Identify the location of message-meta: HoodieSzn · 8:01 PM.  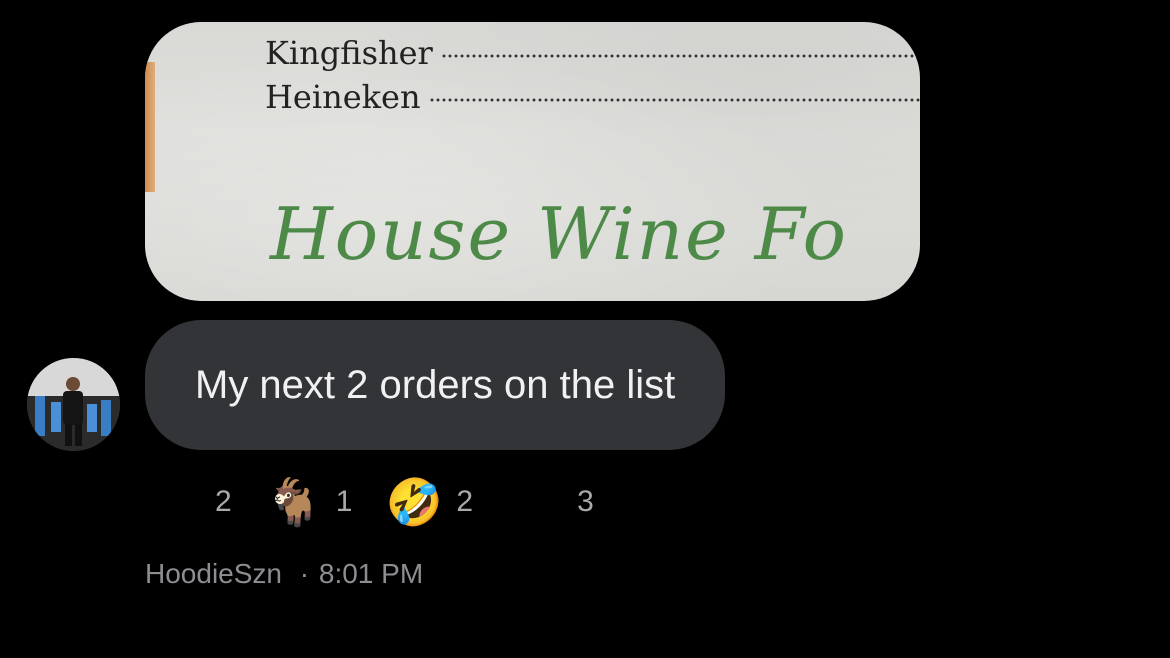
(284, 574).